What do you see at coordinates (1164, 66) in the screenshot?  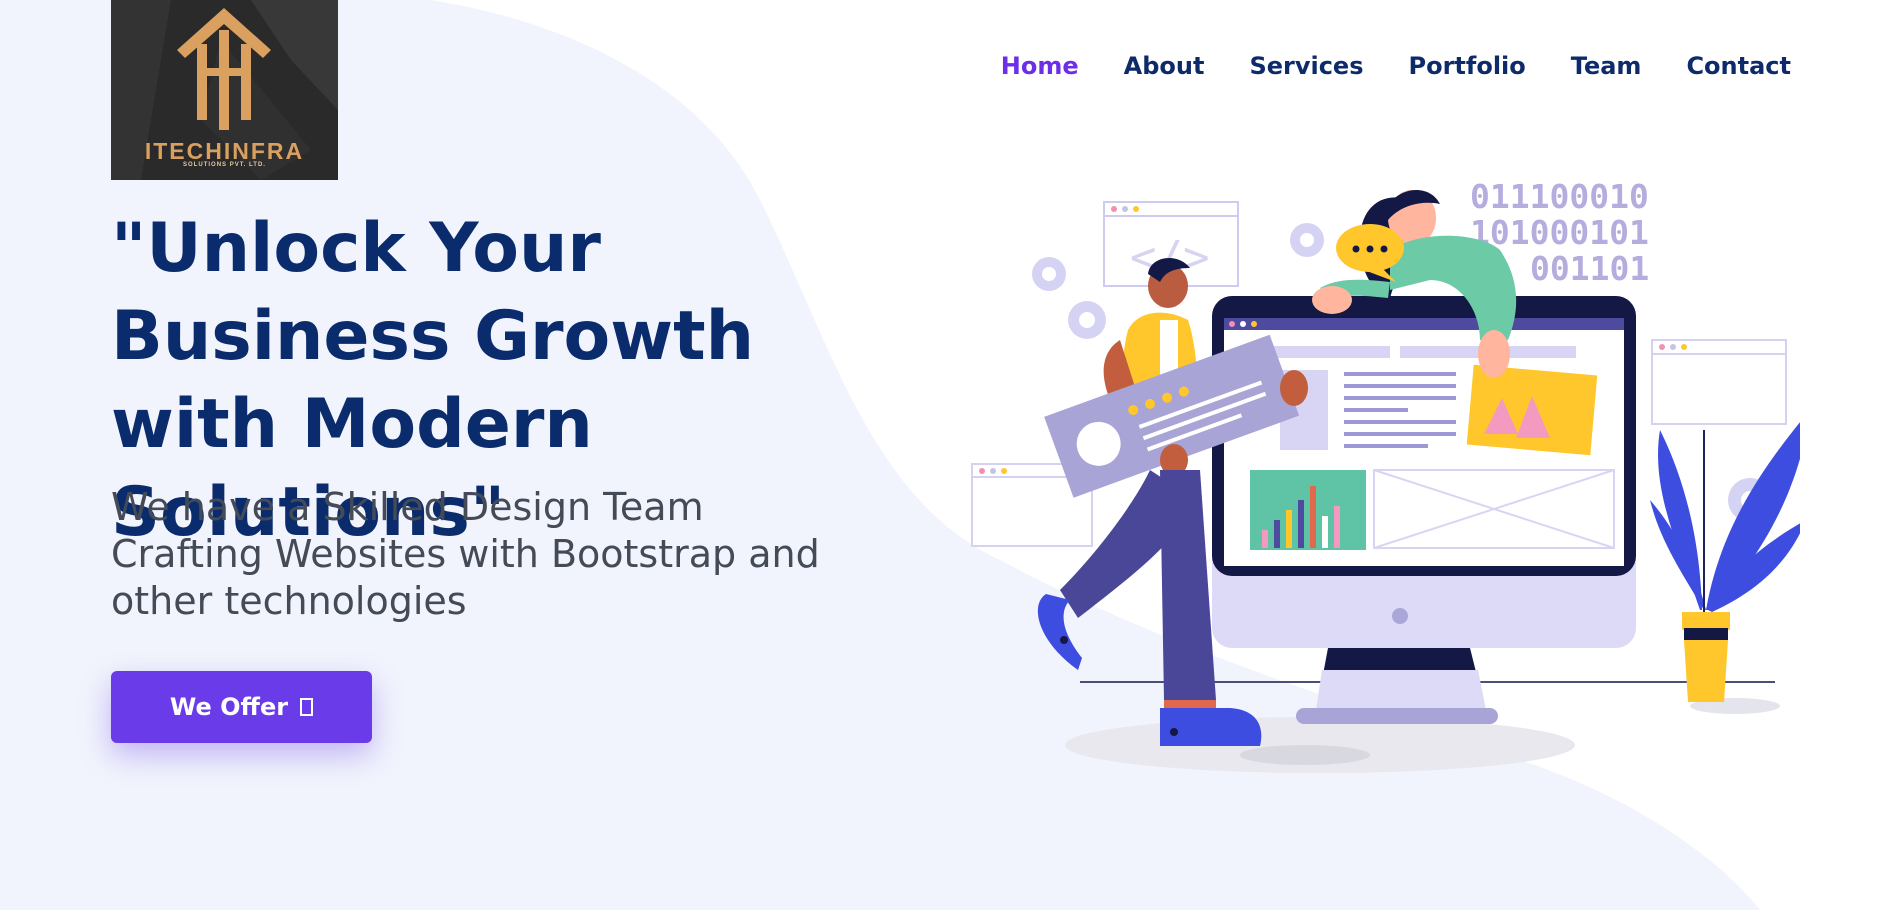 I see `nav-about: About` at bounding box center [1164, 66].